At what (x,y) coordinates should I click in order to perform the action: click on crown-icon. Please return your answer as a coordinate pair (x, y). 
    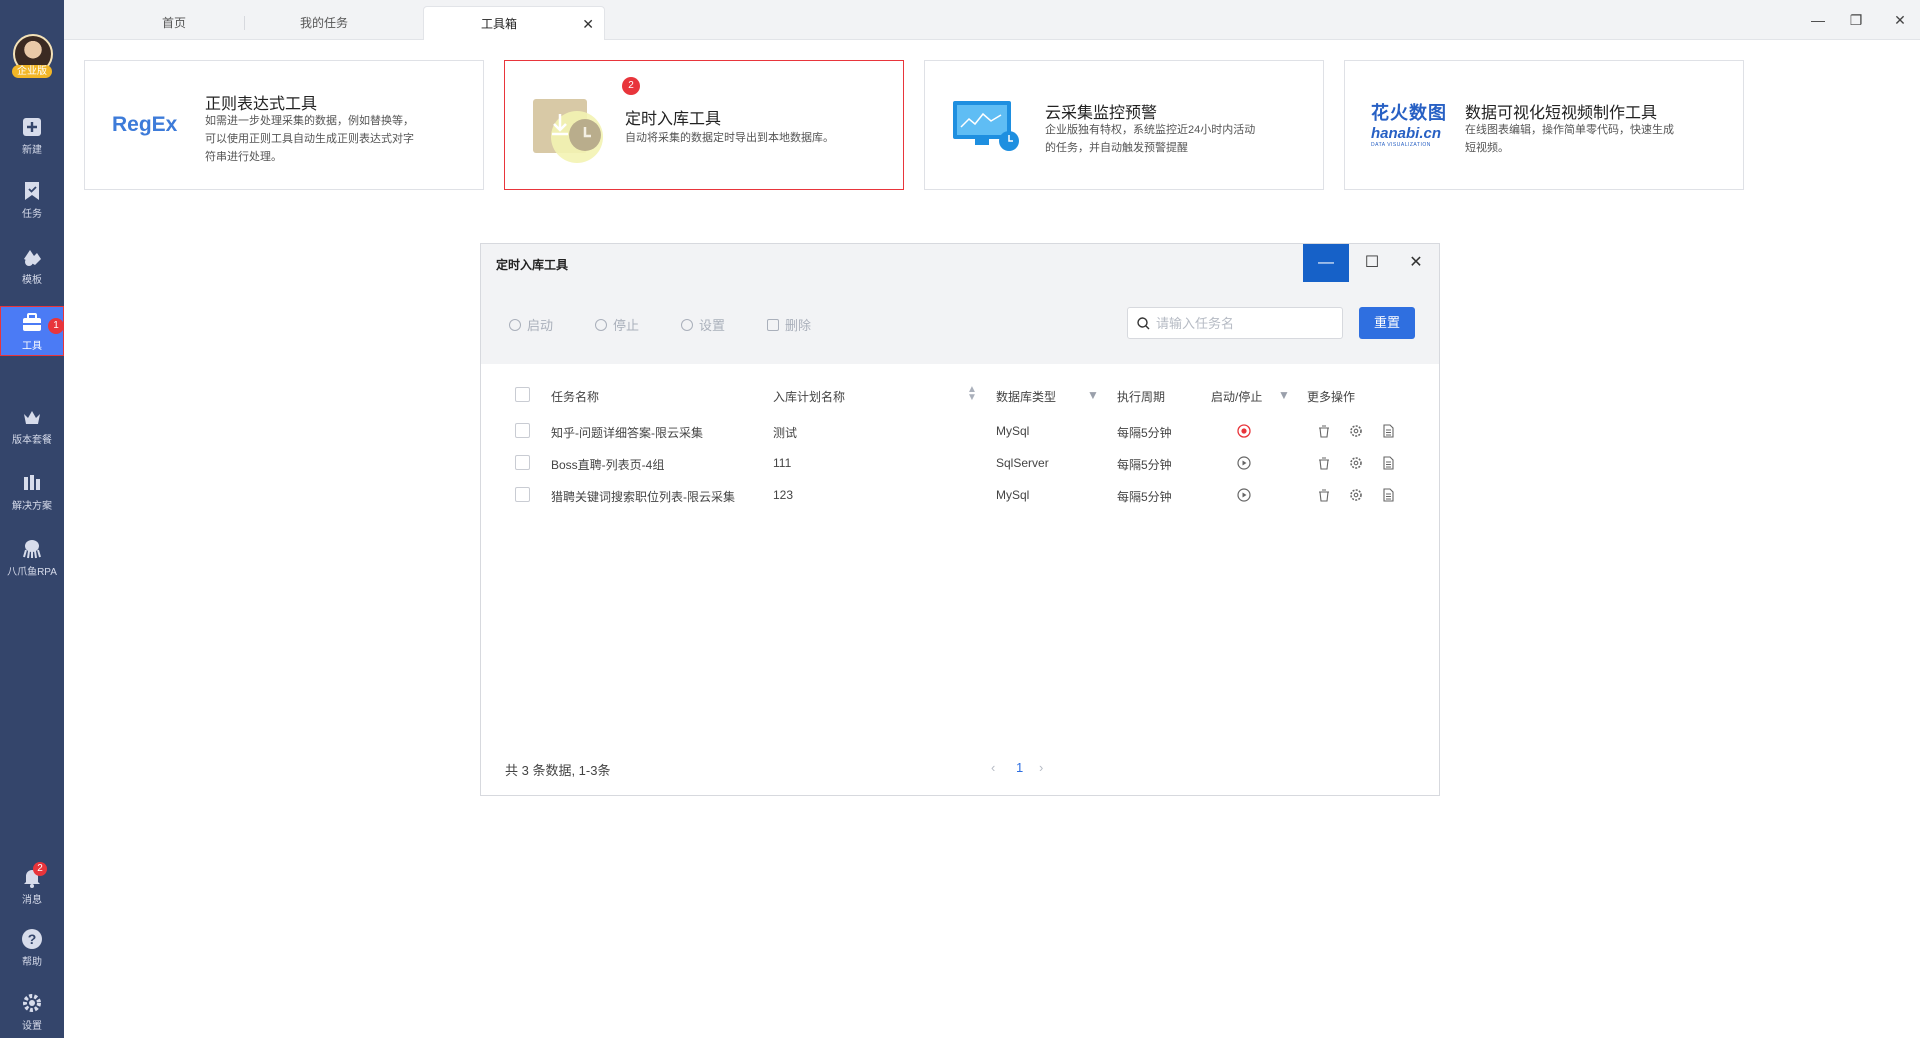
    Looking at the image, I should click on (32, 417).